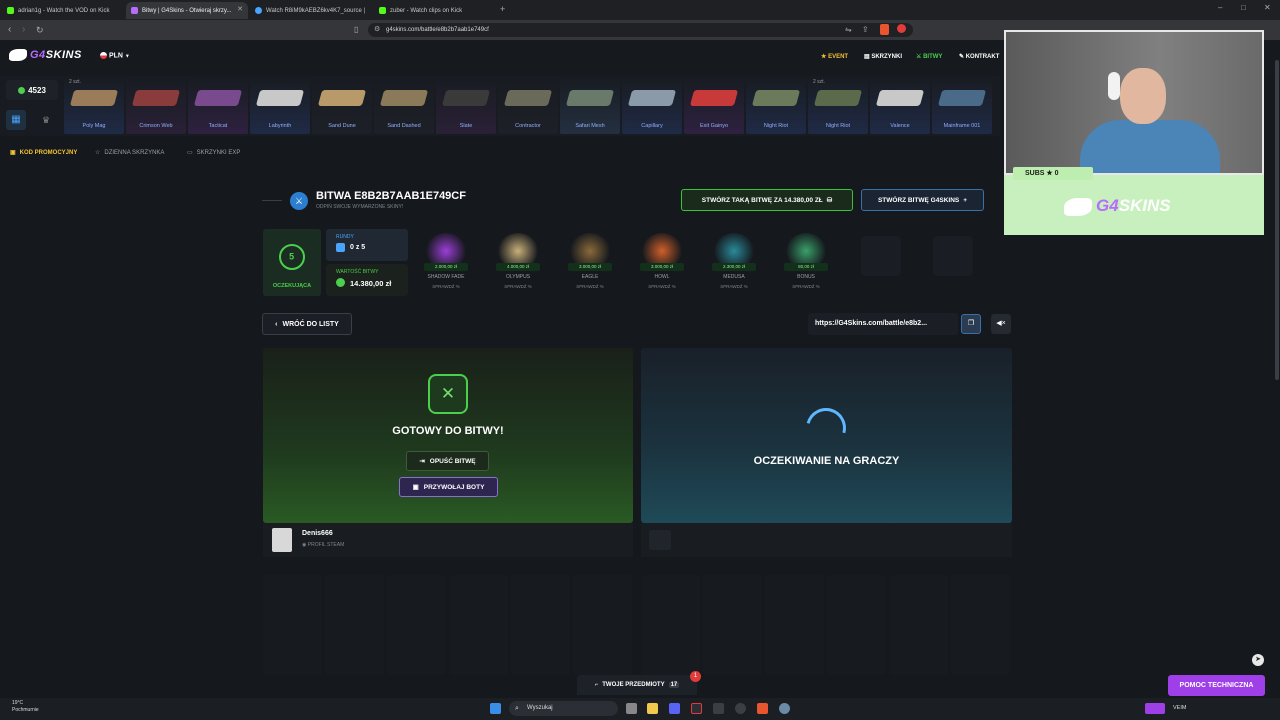 The height and width of the screenshot is (720, 1280). Describe the element at coordinates (46, 120) in the screenshot. I see `crown-icon: ♛` at that location.